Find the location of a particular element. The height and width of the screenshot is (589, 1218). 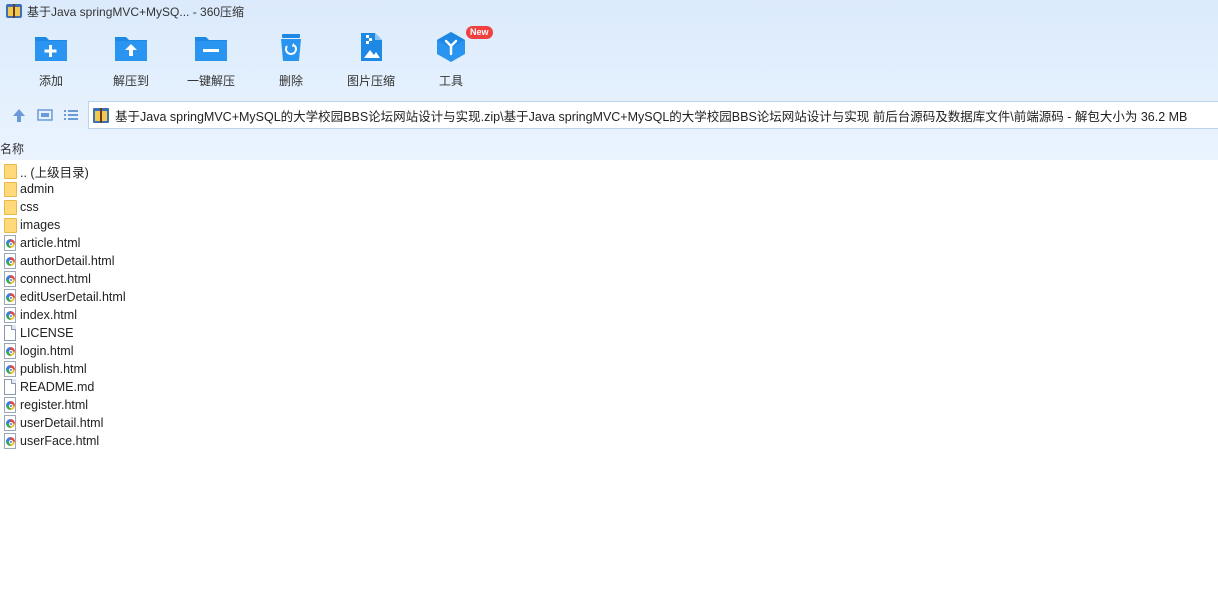

list-item: userDetail.html is located at coordinates (200, 423).